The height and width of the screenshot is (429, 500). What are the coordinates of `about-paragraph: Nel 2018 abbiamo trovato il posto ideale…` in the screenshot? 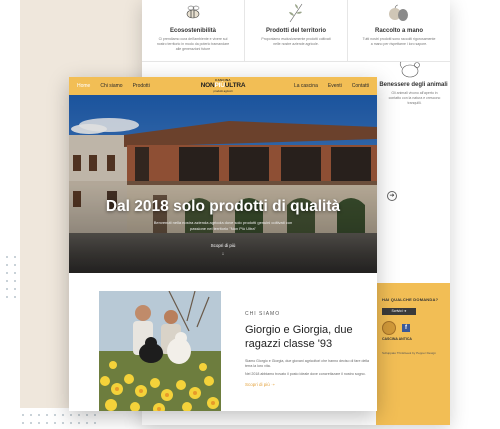 It's located at (305, 373).